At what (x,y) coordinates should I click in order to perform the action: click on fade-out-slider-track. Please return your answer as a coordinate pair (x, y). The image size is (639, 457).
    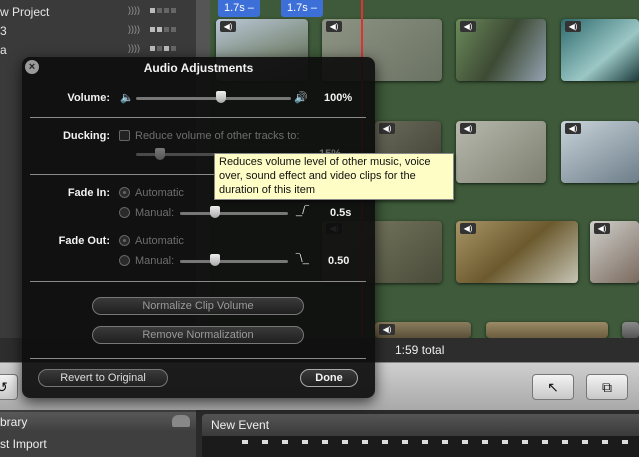
    Looking at the image, I should click on (234, 261).